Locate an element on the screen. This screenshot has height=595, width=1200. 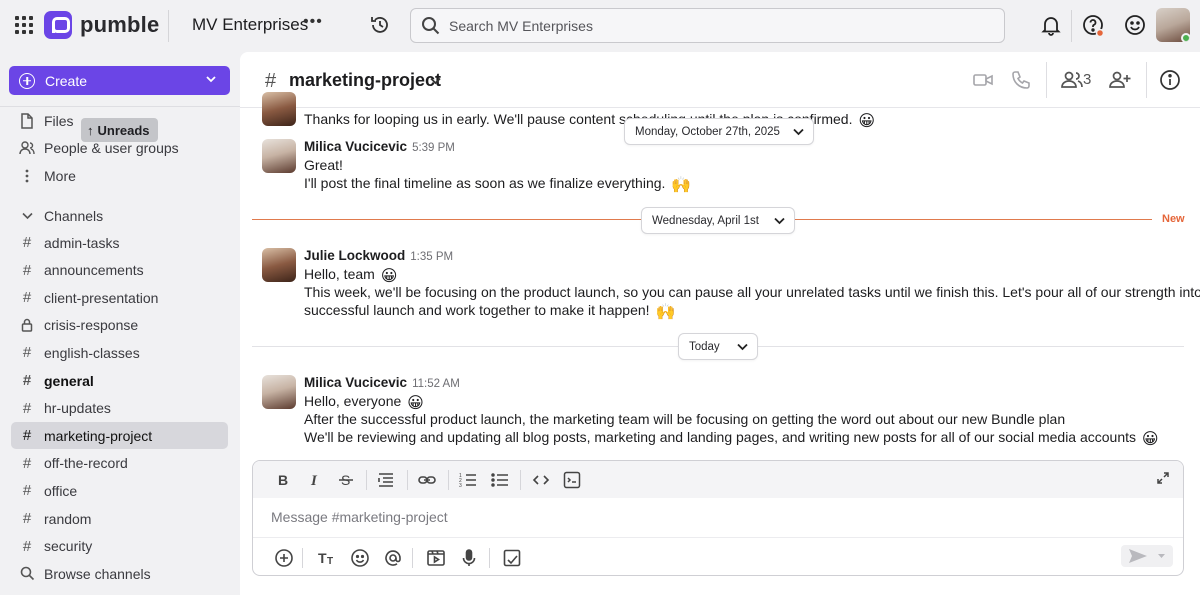
numbered-list-icon: 123 is located at coordinates (468, 480).